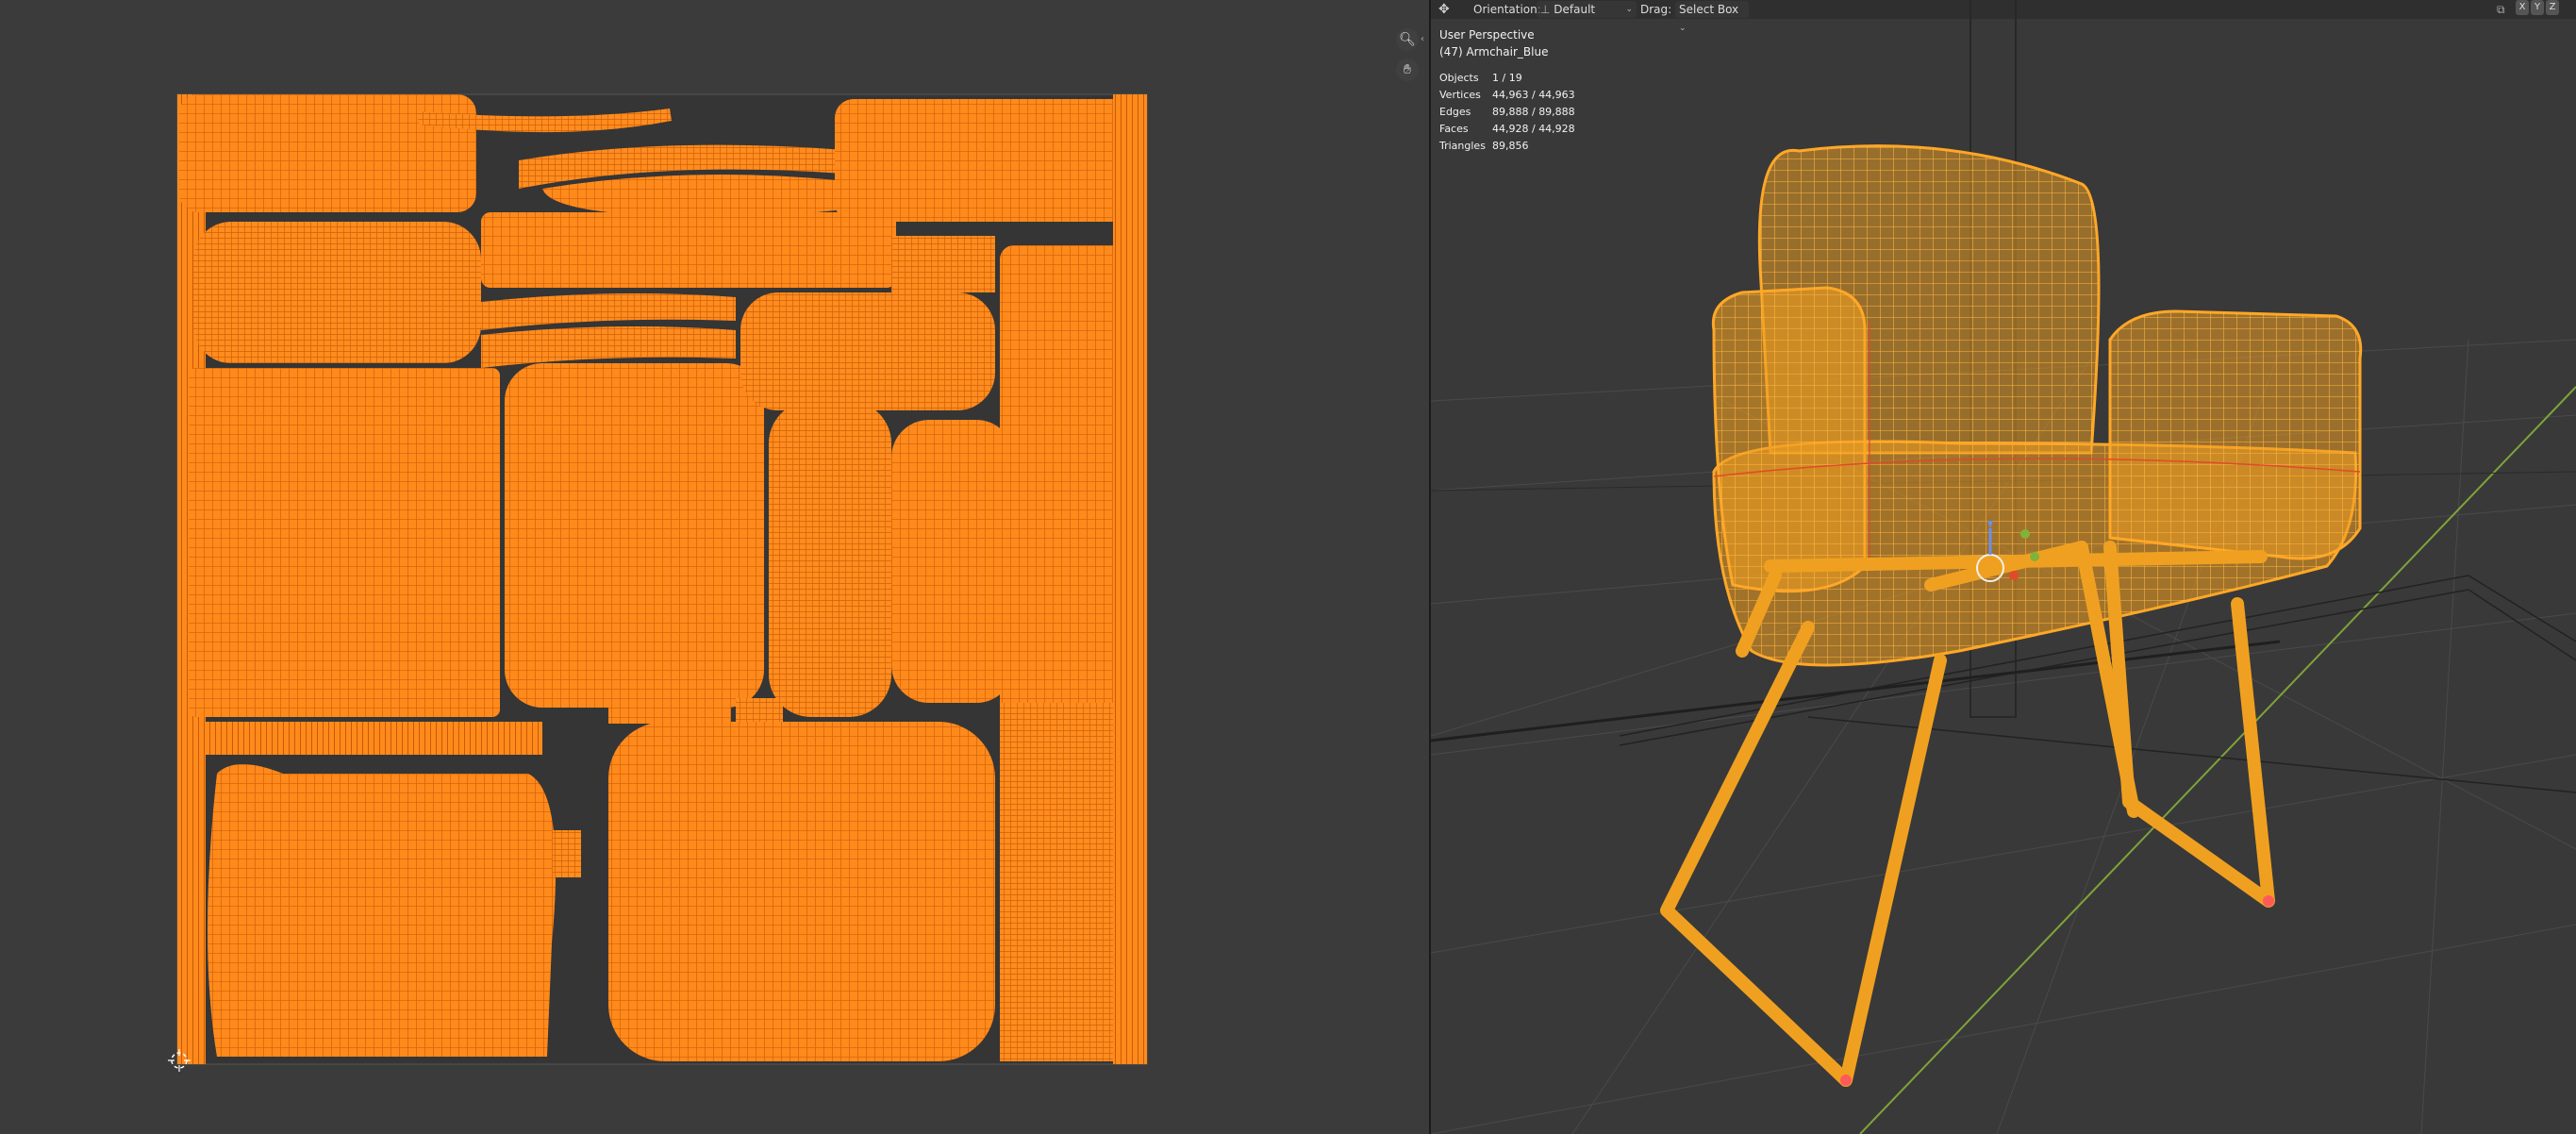 This screenshot has height=1134, width=2576. Describe the element at coordinates (1507, 129) in the screenshot. I see `stat-row-faces: Faces 44,928 / 44,928` at that location.